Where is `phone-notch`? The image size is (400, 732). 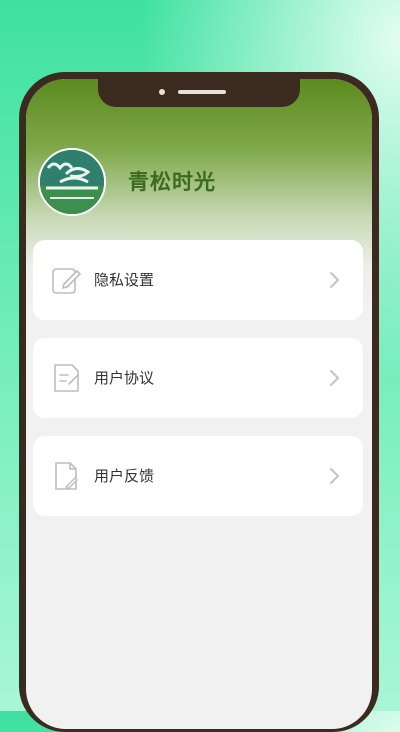
phone-notch is located at coordinates (199, 93).